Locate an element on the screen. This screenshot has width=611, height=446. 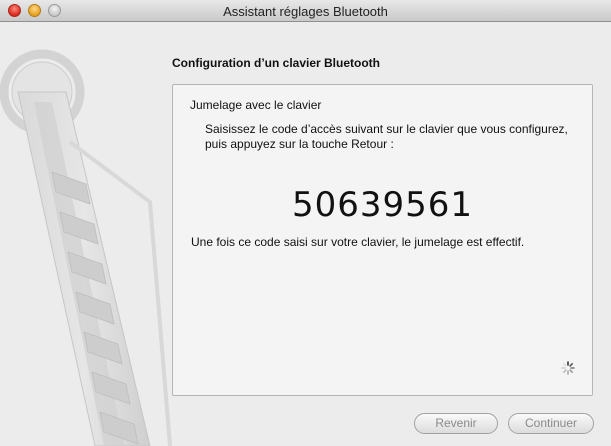
spinner-icon is located at coordinates (568, 368).